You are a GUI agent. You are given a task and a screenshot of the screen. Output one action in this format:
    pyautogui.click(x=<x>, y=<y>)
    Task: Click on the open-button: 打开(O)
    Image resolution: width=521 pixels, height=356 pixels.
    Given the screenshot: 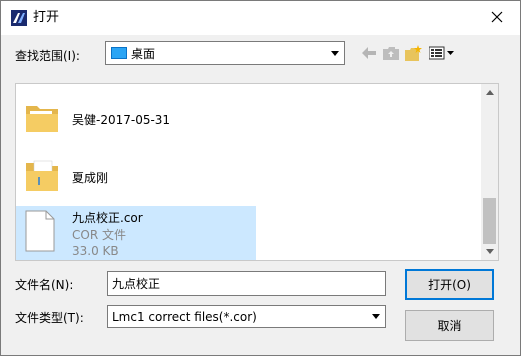 What is the action you would take?
    pyautogui.click(x=449, y=284)
    